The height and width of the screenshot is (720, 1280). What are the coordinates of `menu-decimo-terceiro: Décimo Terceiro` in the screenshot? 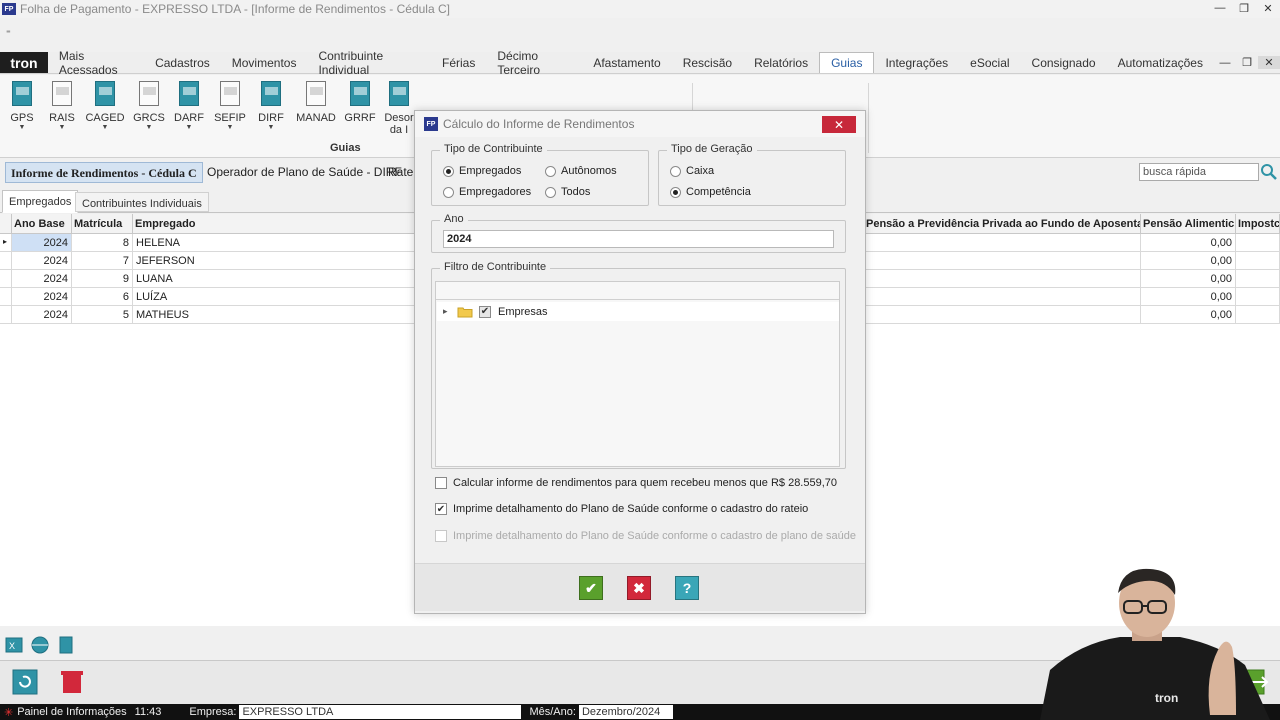 It's located at (534, 63).